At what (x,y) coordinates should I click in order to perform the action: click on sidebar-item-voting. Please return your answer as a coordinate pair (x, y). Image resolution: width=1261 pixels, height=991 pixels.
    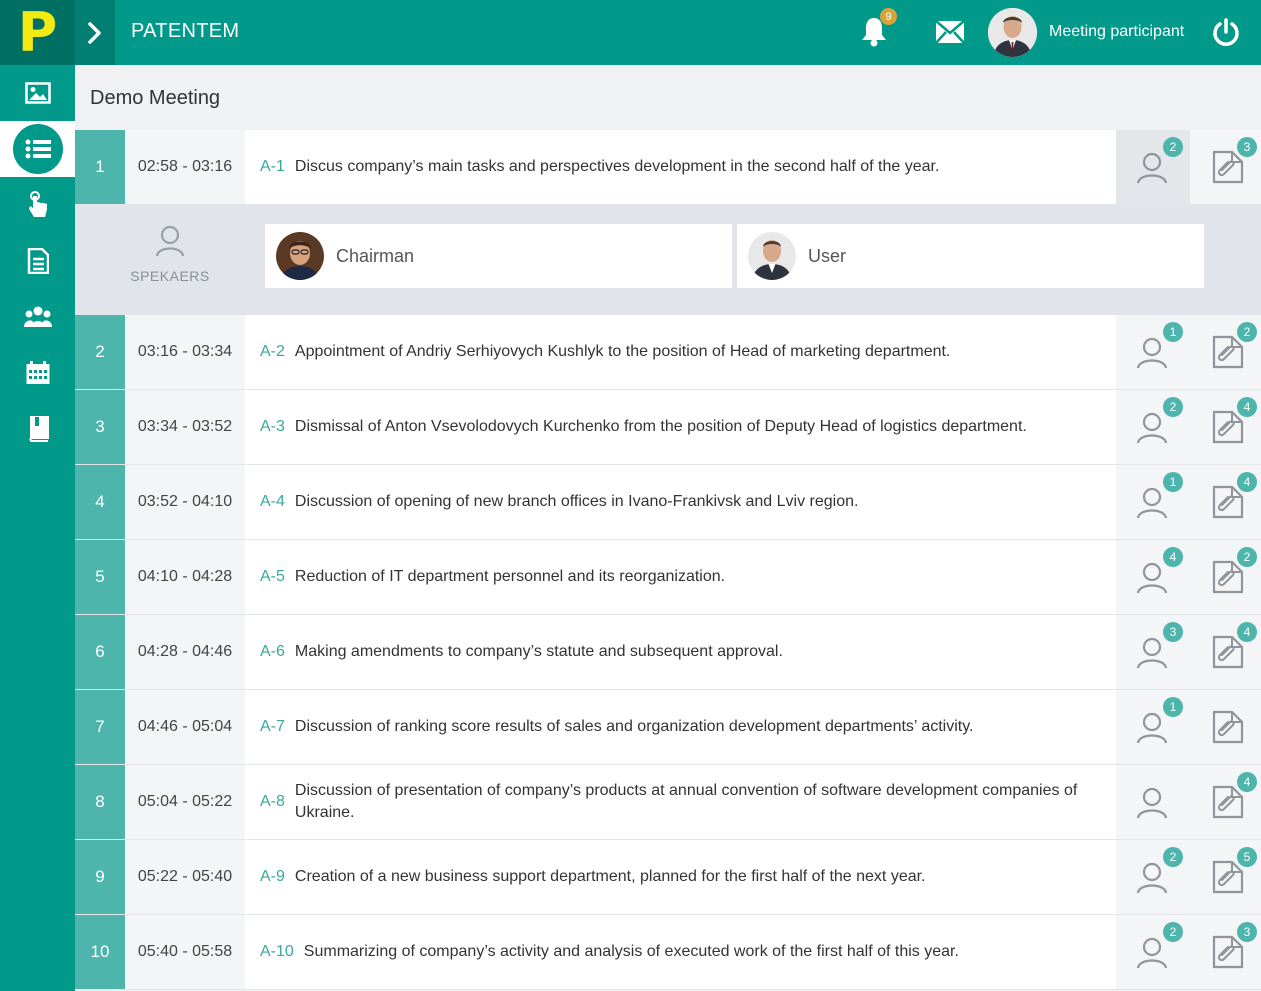
    Looking at the image, I should click on (37, 205).